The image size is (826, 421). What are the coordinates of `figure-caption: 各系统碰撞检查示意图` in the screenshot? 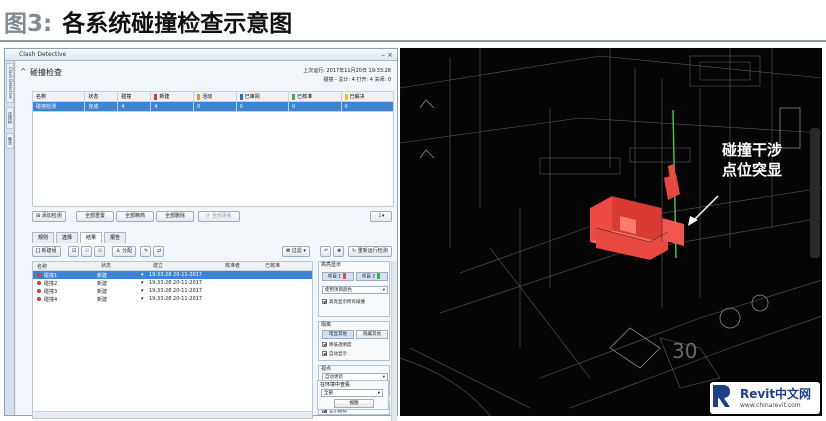 It's located at (177, 24).